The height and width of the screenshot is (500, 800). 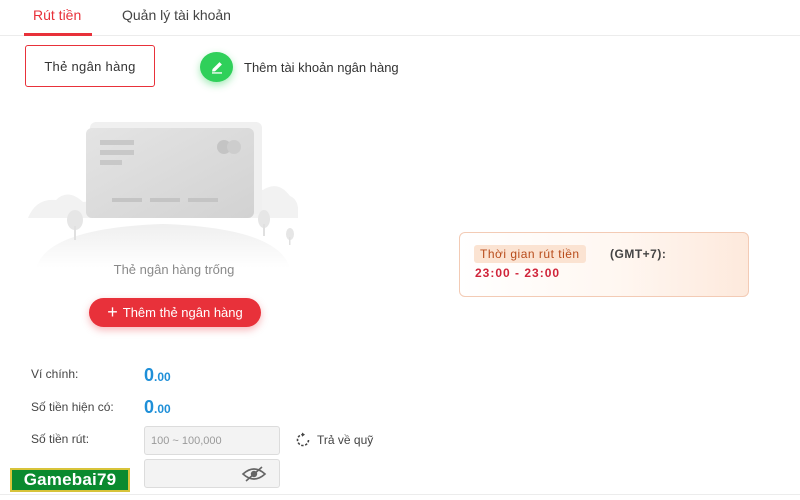 What do you see at coordinates (157, 375) in the screenshot?
I see `main-wallet-amount: 0.00` at bounding box center [157, 375].